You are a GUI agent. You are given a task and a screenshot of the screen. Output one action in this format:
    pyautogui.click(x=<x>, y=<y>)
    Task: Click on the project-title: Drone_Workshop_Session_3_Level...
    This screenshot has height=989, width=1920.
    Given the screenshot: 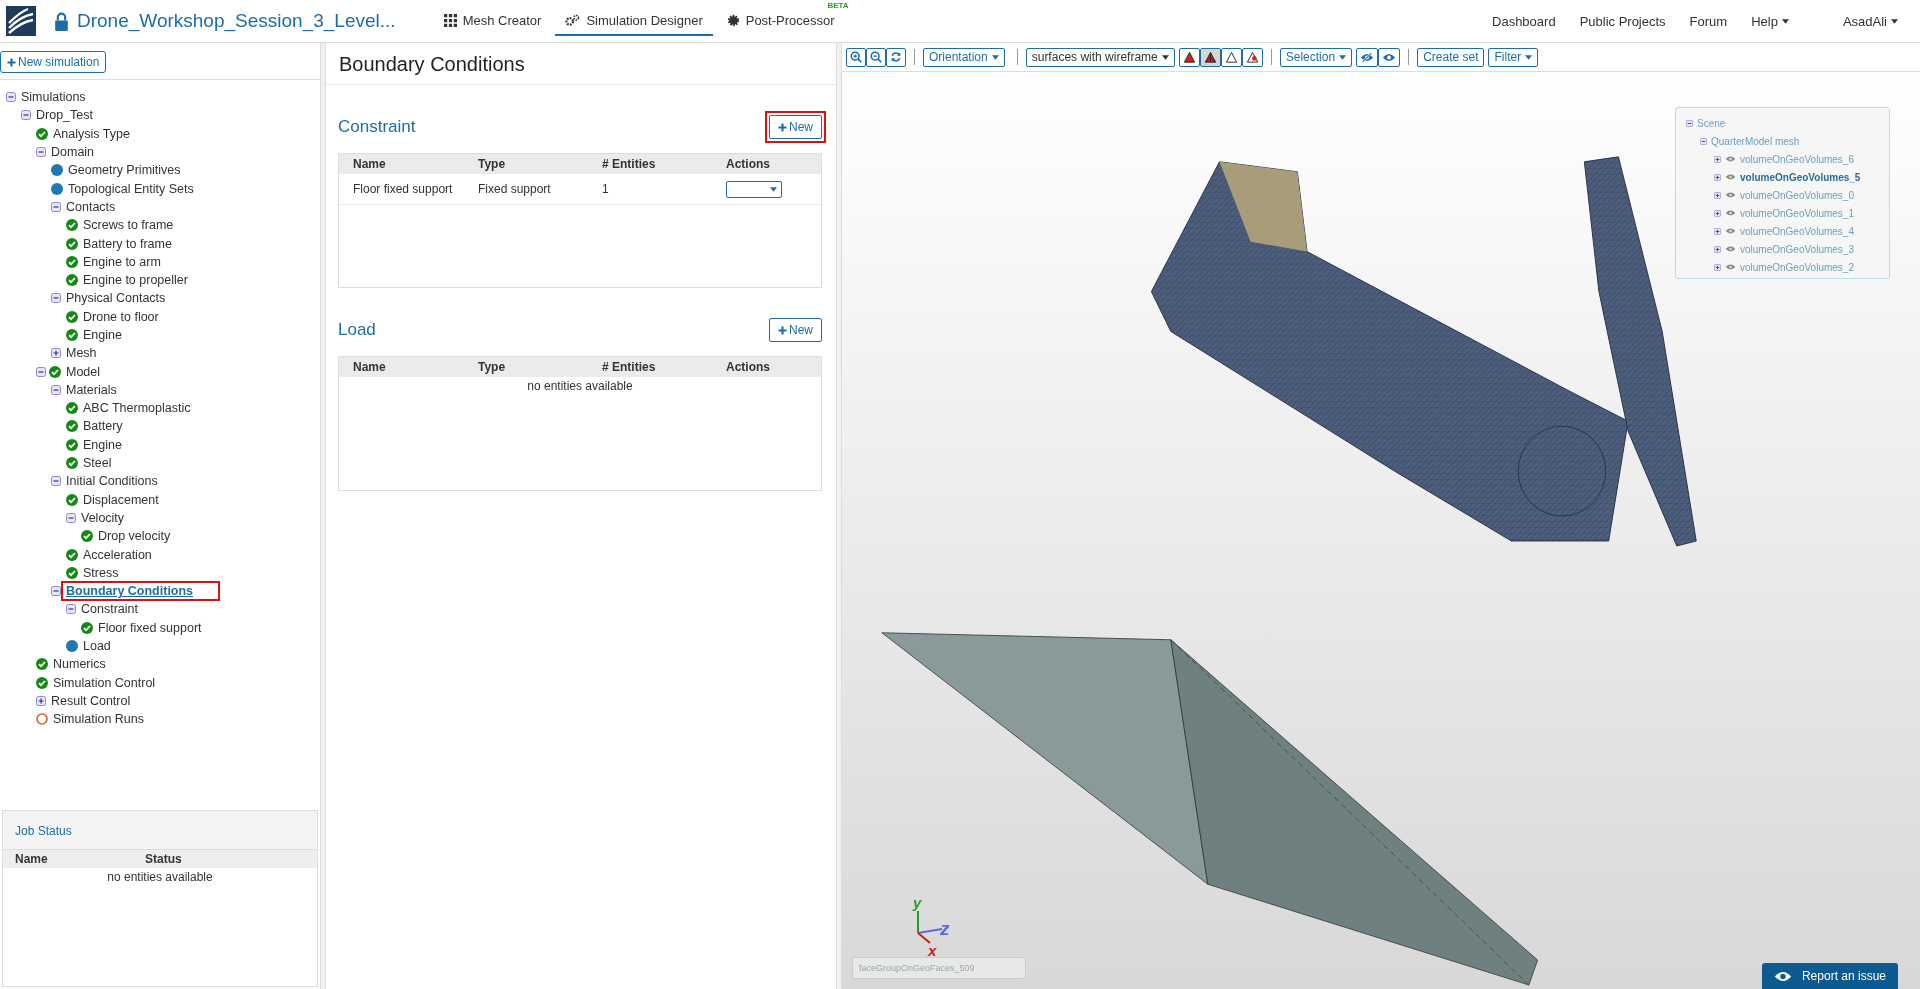 What is the action you would take?
    pyautogui.click(x=236, y=21)
    